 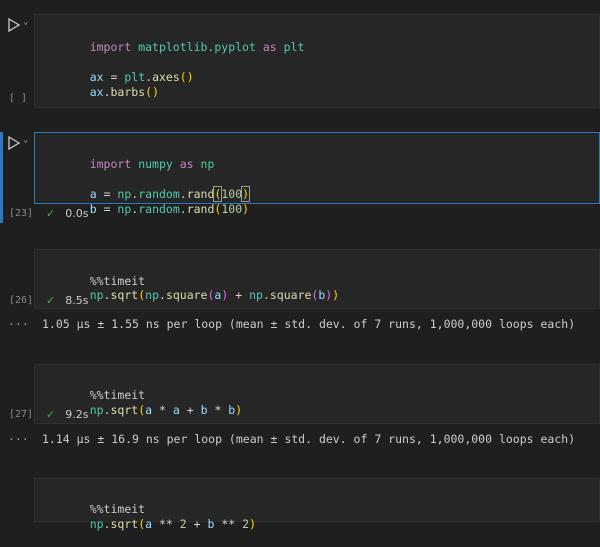 What do you see at coordinates (67, 414) in the screenshot?
I see `execution-status: ✓ 9.2s` at bounding box center [67, 414].